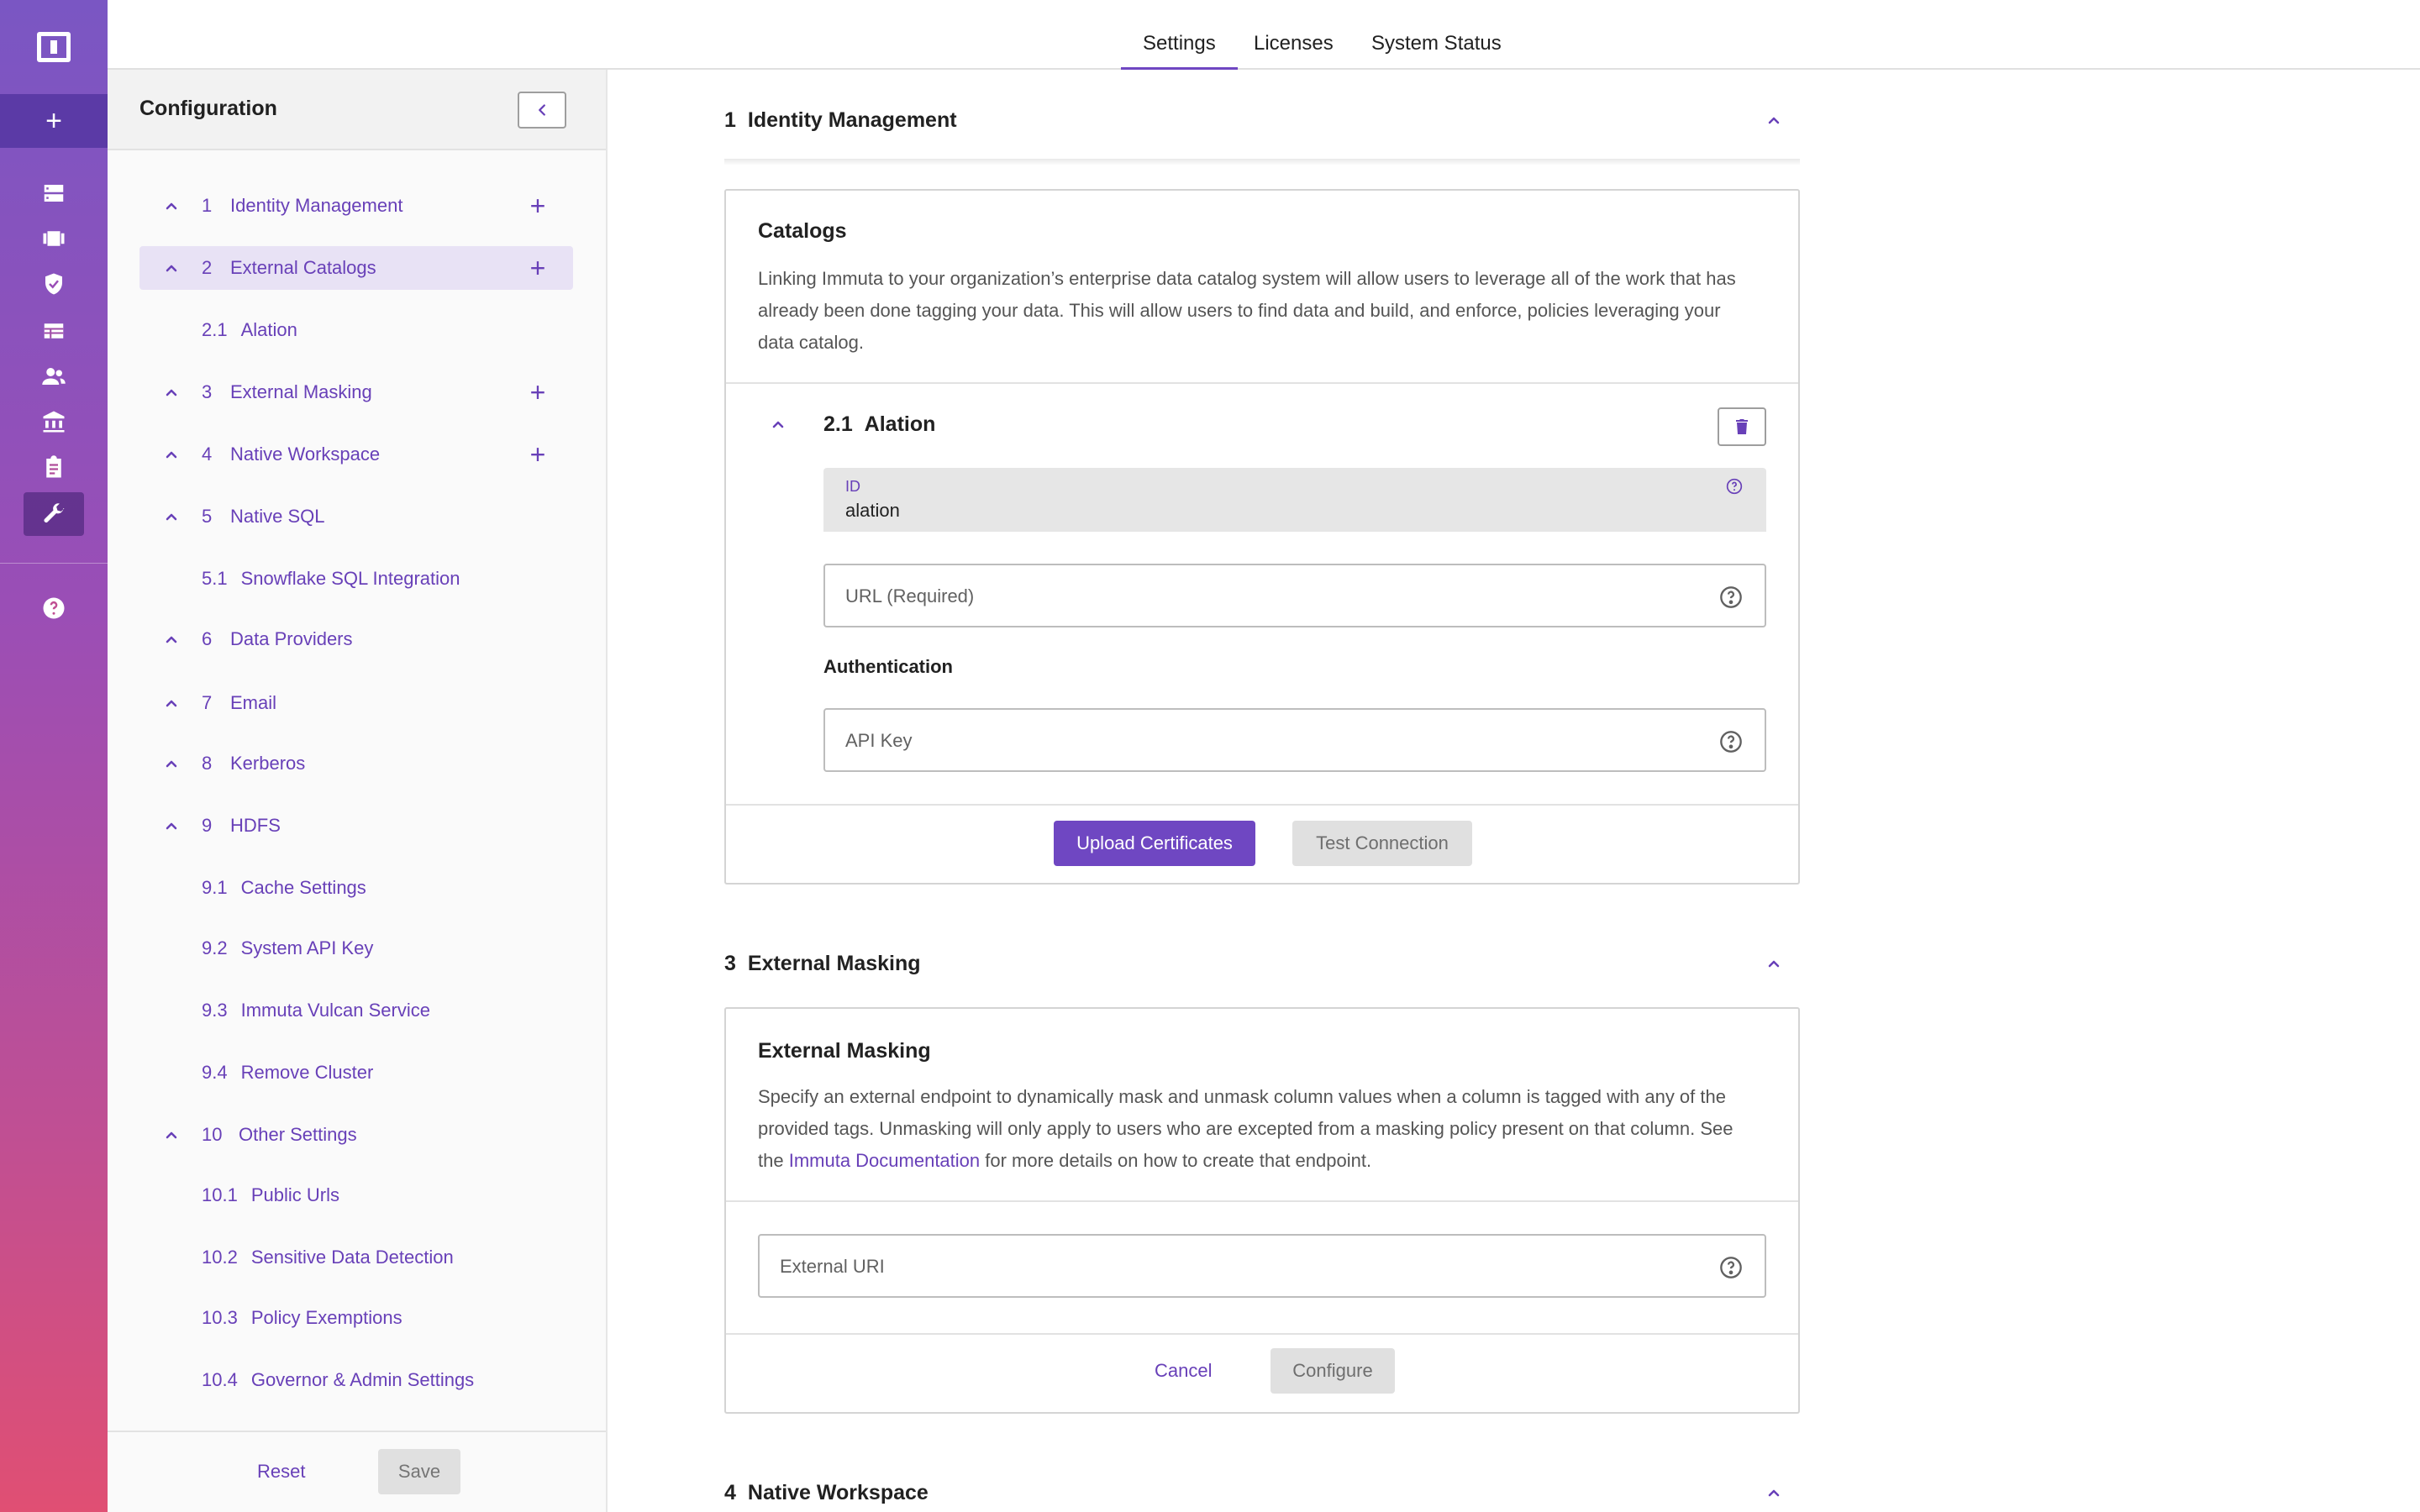 Image resolution: width=2420 pixels, height=1512 pixels. What do you see at coordinates (1262, 1489) in the screenshot?
I see `section-native-workspace-header: 4 Native Workspace` at bounding box center [1262, 1489].